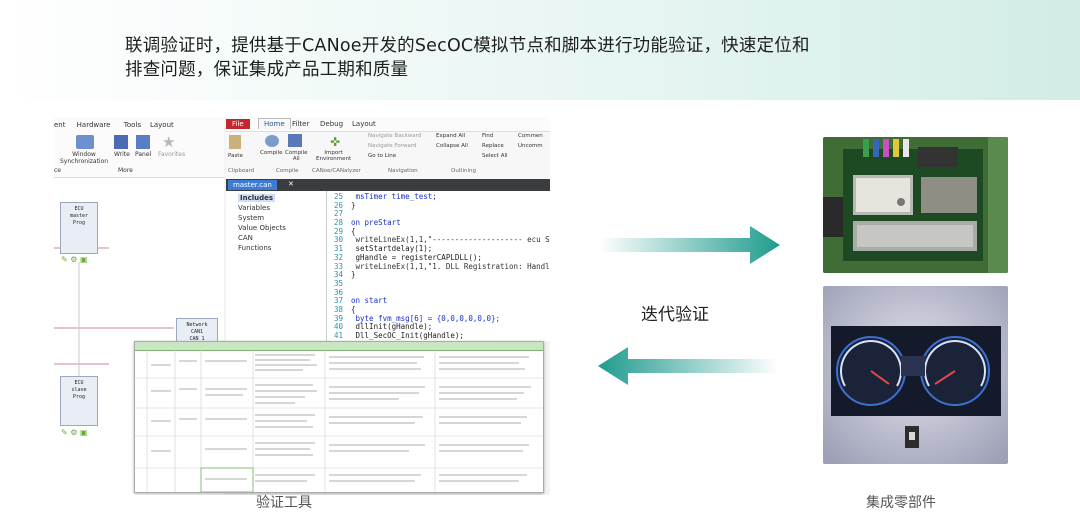  What do you see at coordinates (235, 156) in the screenshot?
I see `paste-label: Paste` at bounding box center [235, 156].